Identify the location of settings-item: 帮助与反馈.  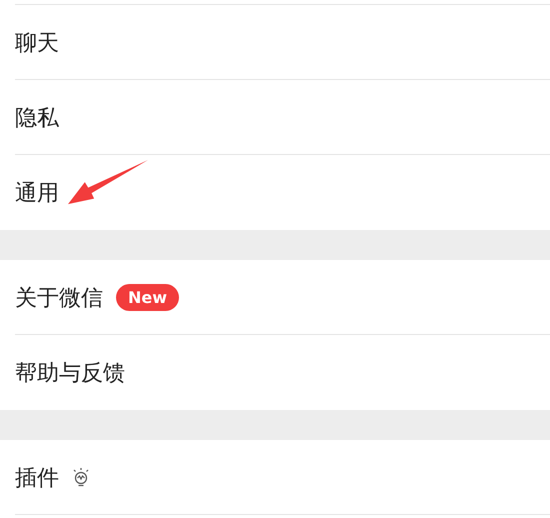
(70, 373).